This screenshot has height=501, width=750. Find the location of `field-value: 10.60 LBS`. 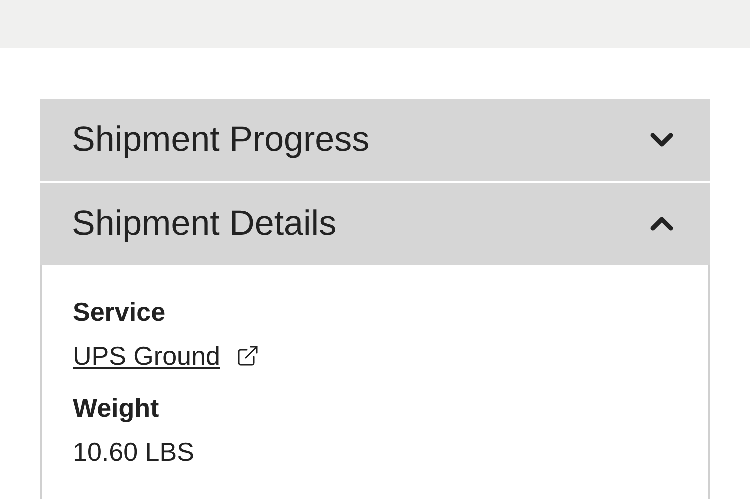

field-value: 10.60 LBS is located at coordinates (134, 452).